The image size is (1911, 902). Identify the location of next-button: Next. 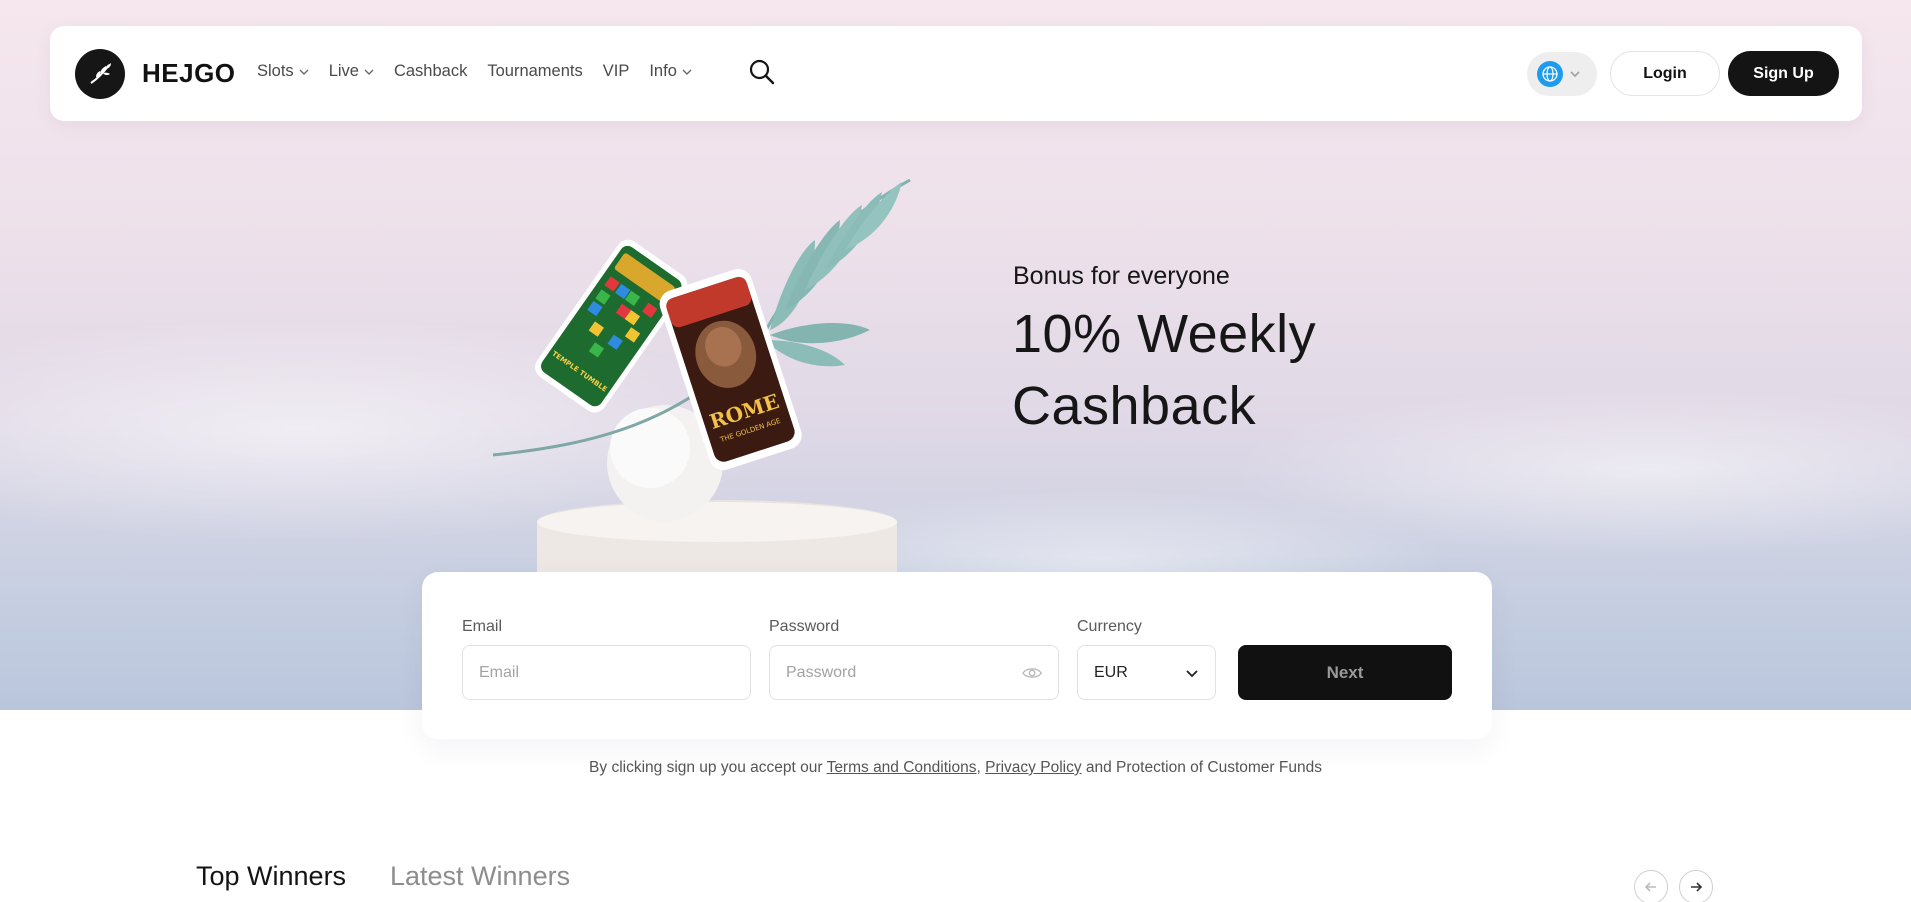
(1345, 672).